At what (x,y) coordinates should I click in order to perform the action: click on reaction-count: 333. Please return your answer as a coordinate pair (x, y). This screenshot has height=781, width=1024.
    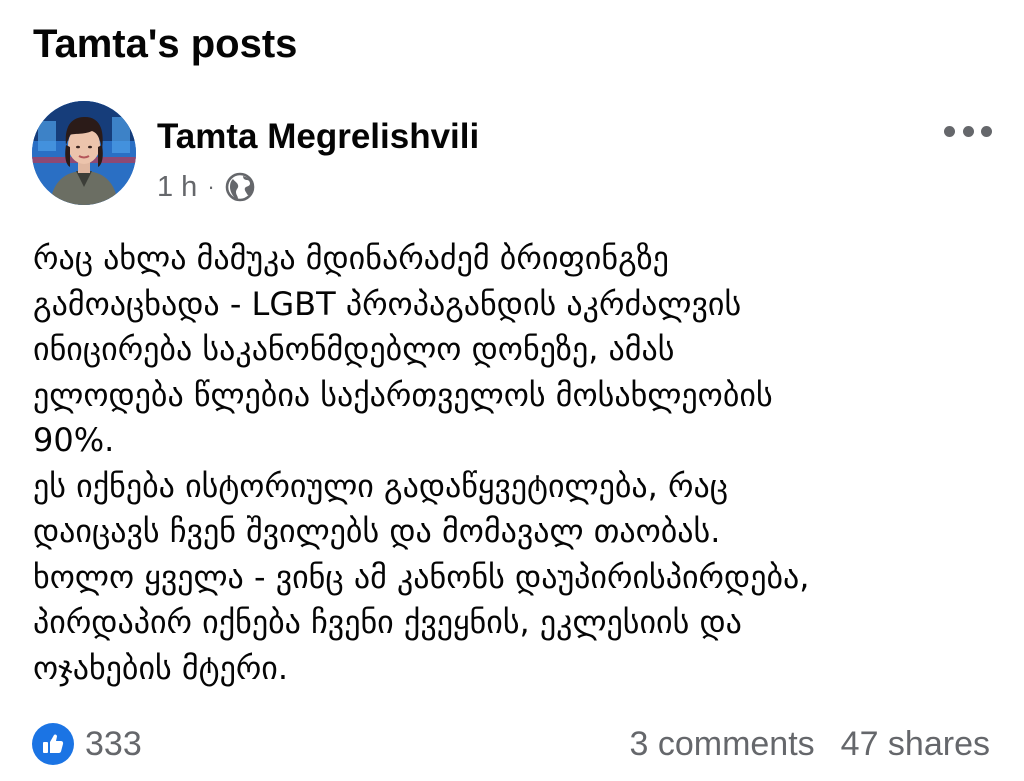
    Looking at the image, I should click on (113, 744).